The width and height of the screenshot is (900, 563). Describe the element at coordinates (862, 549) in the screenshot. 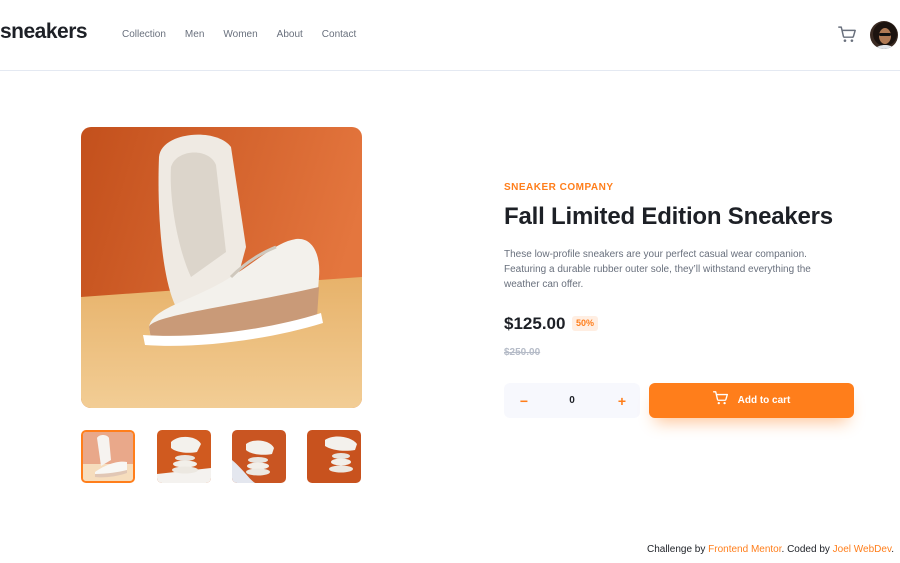

I see `author-link: Joel WebDev` at that location.